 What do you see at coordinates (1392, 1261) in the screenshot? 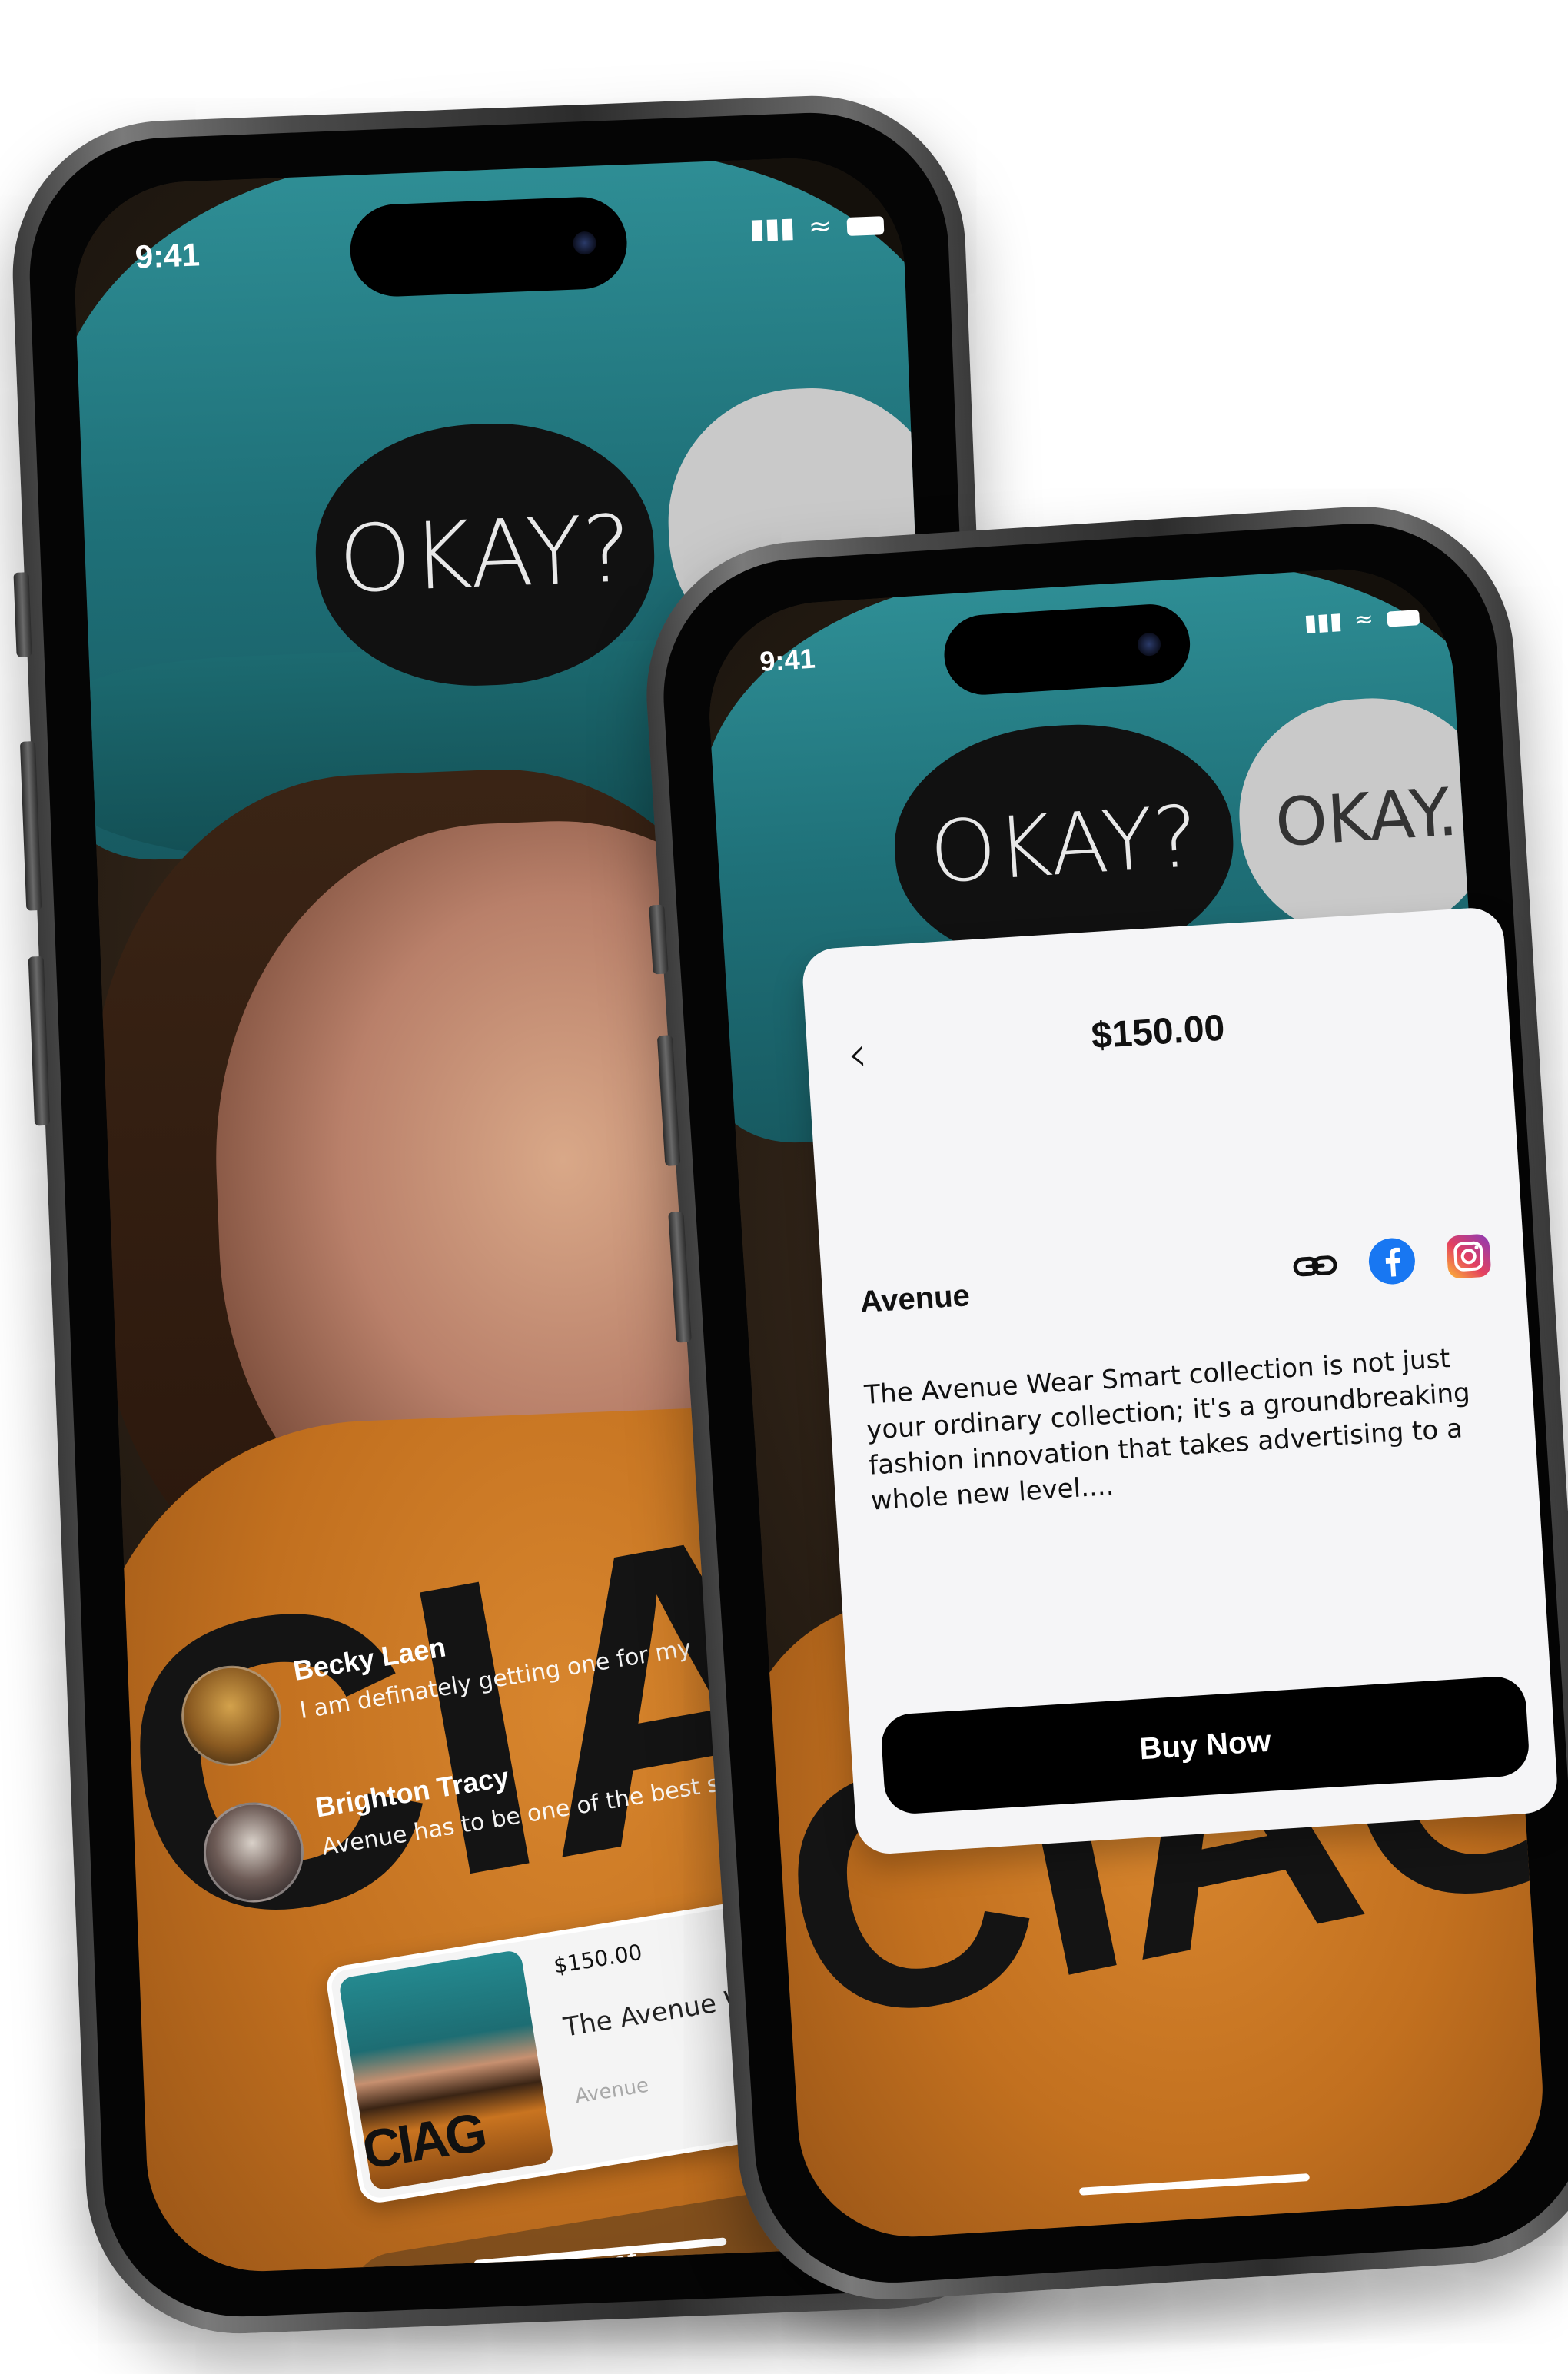
I see `facebook-icon` at bounding box center [1392, 1261].